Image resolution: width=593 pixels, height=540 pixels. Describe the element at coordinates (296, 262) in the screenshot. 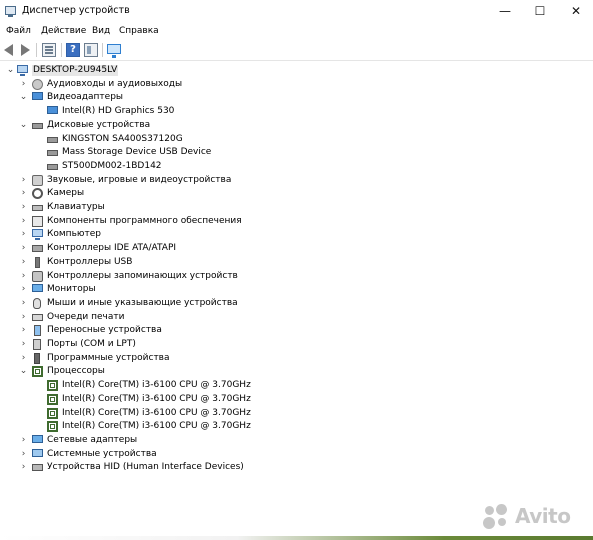

I see `tree-category-usb: › Контроллеры USB` at that location.